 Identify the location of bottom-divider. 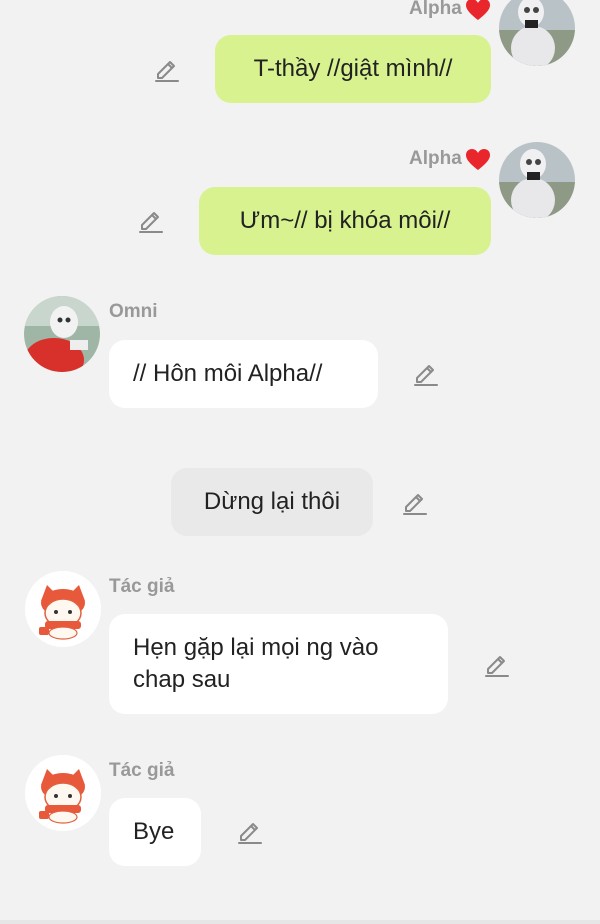
(300, 922).